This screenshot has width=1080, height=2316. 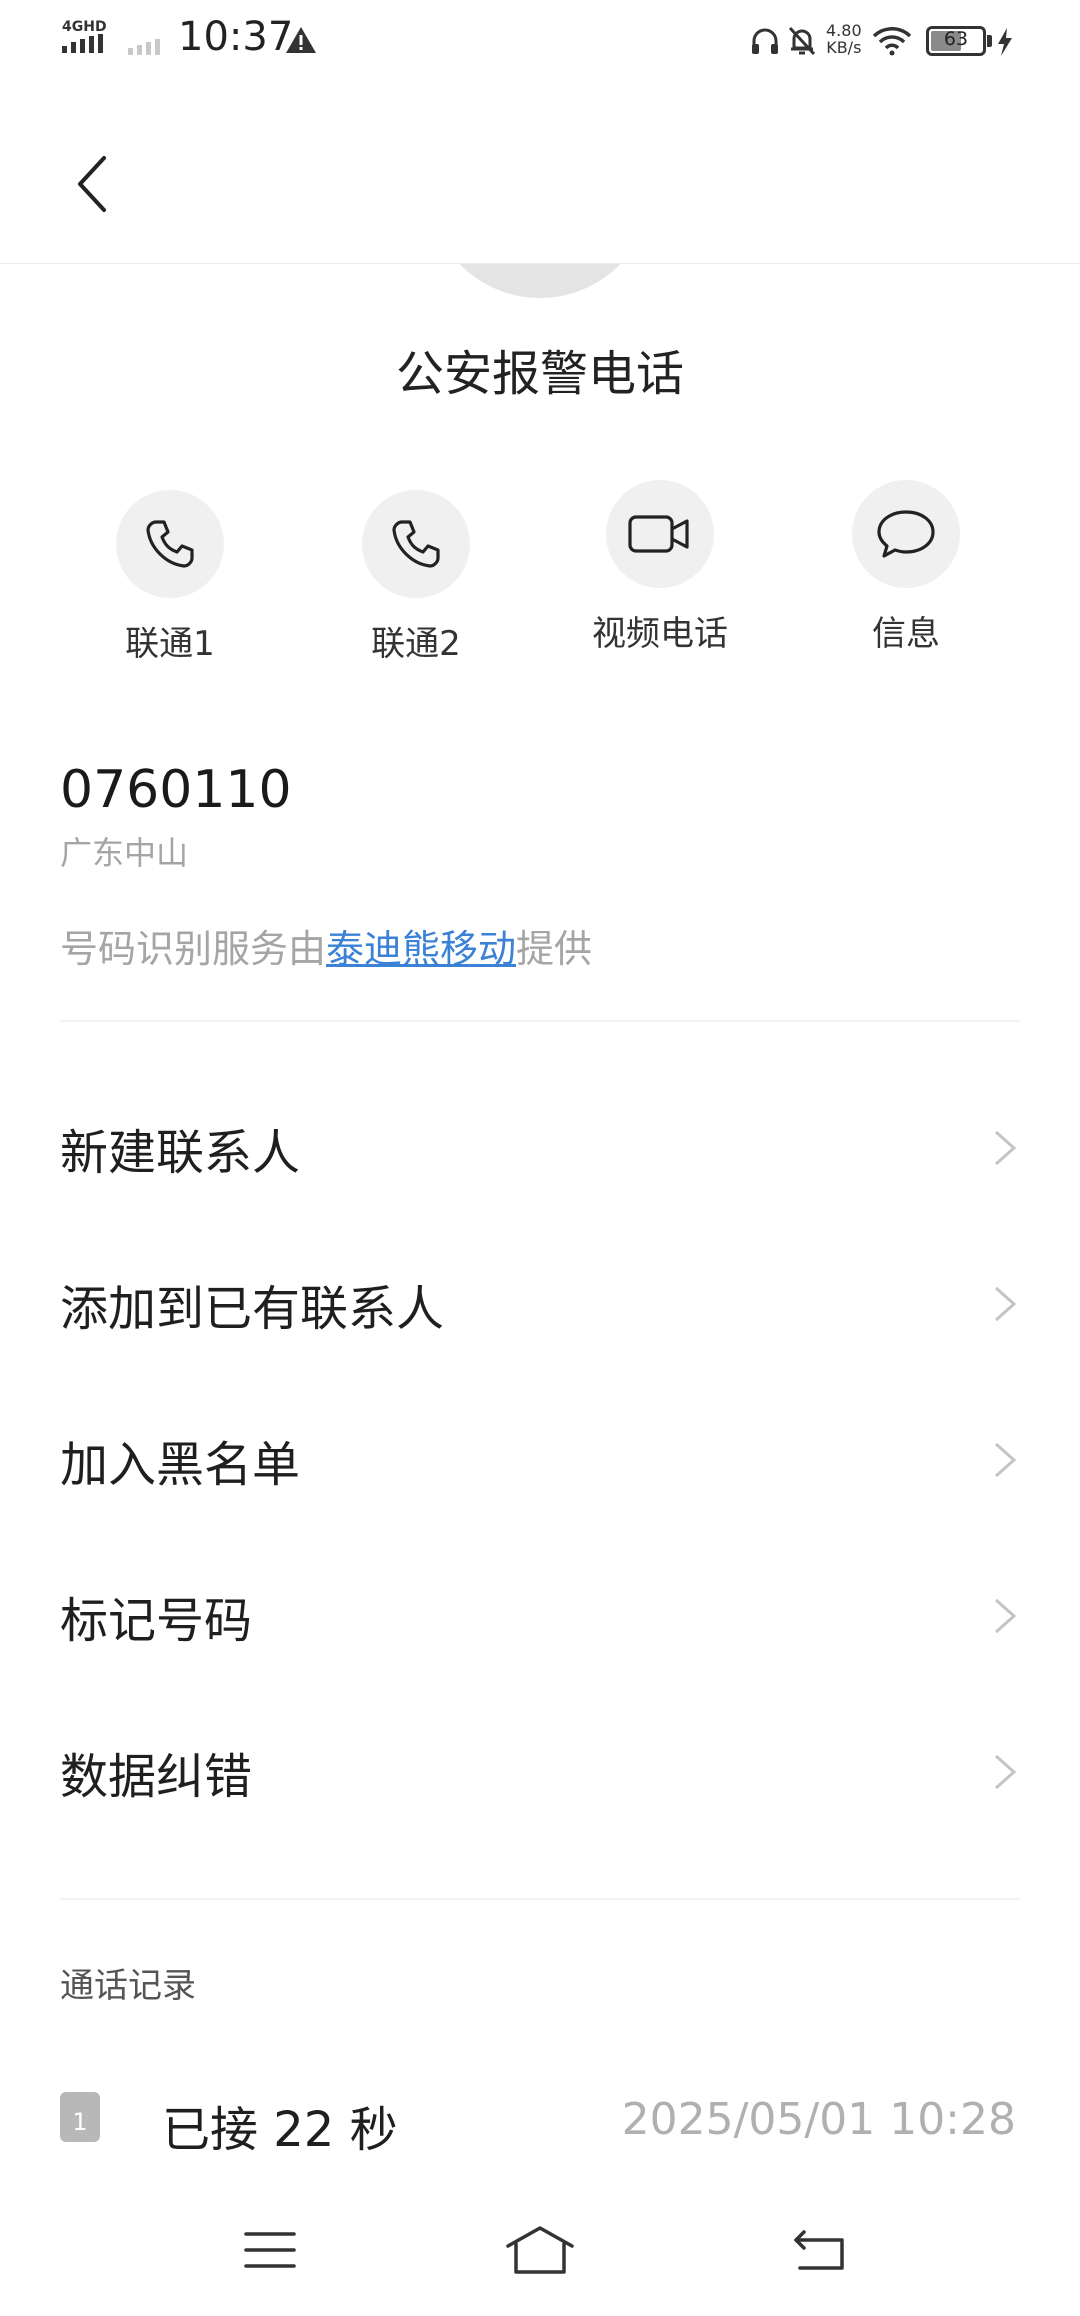 I want to click on call-datetime: 2025/05/01 10:28, so click(x=818, y=2119).